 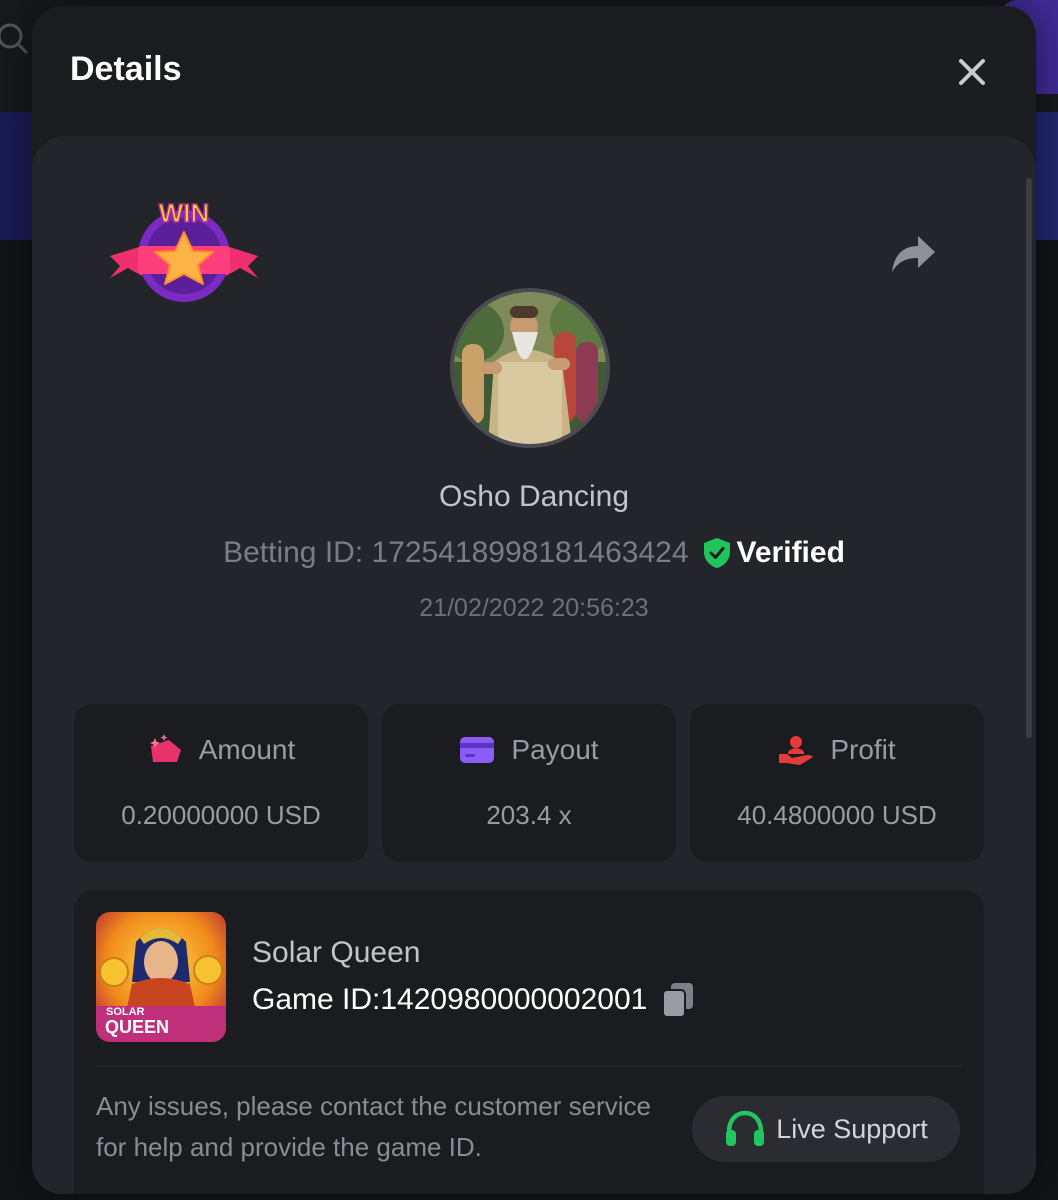 What do you see at coordinates (678, 1000) in the screenshot?
I see `copy-icon` at bounding box center [678, 1000].